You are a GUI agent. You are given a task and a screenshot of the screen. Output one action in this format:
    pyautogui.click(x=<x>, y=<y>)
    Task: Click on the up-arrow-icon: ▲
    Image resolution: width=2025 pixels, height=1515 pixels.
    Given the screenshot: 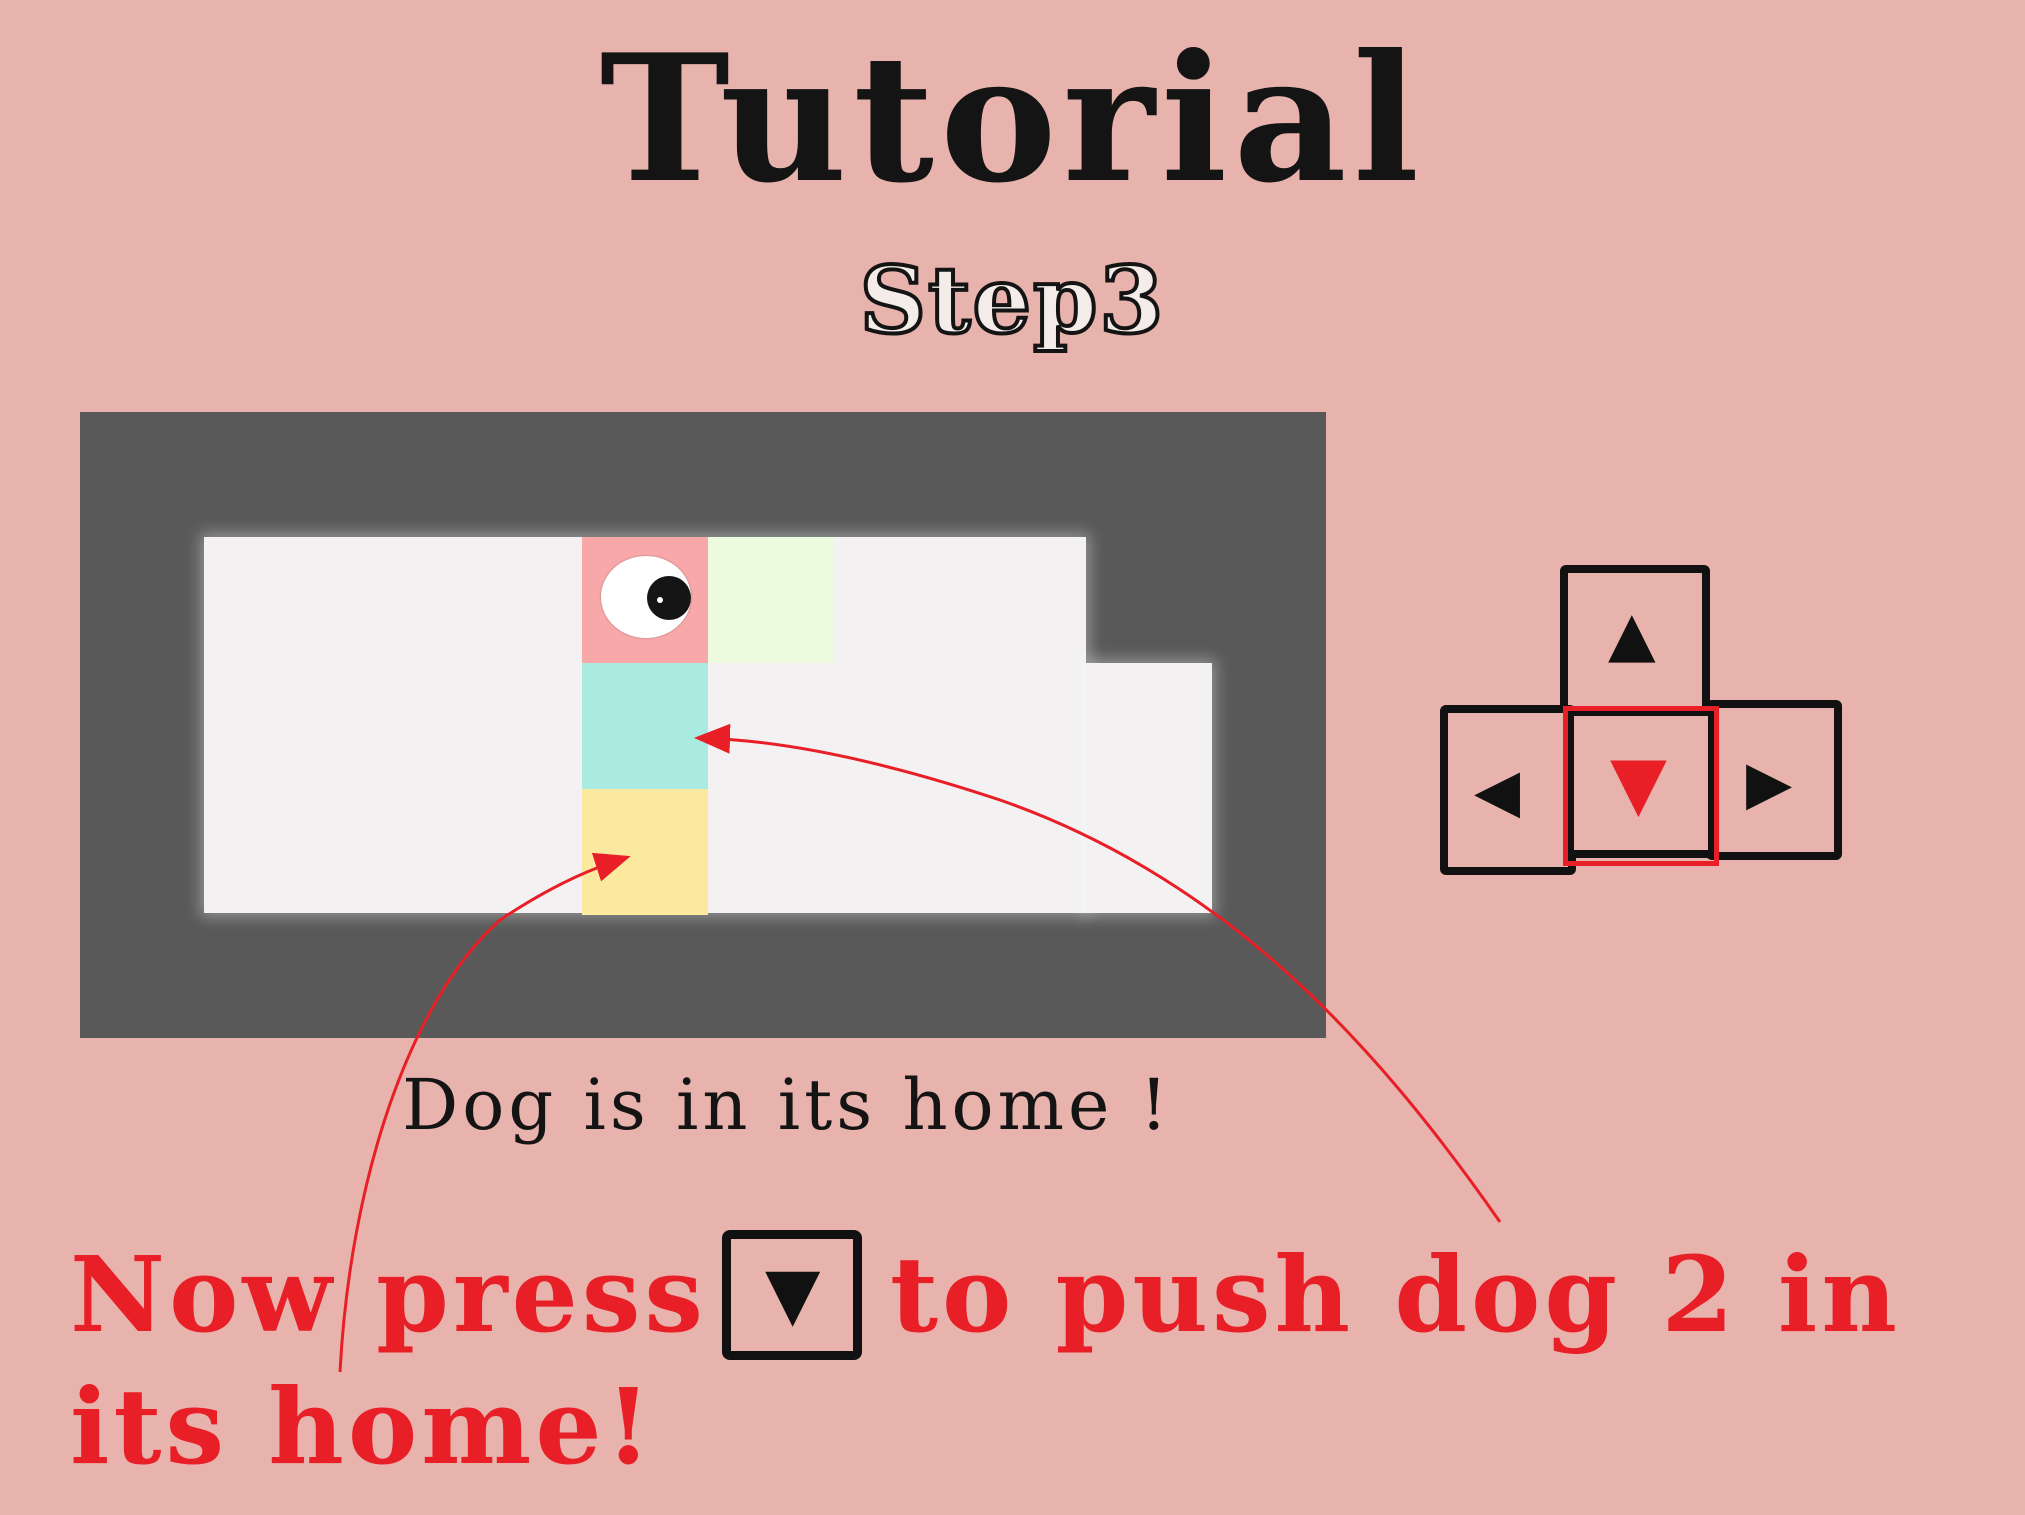 What is the action you would take?
    pyautogui.click(x=1632, y=633)
    